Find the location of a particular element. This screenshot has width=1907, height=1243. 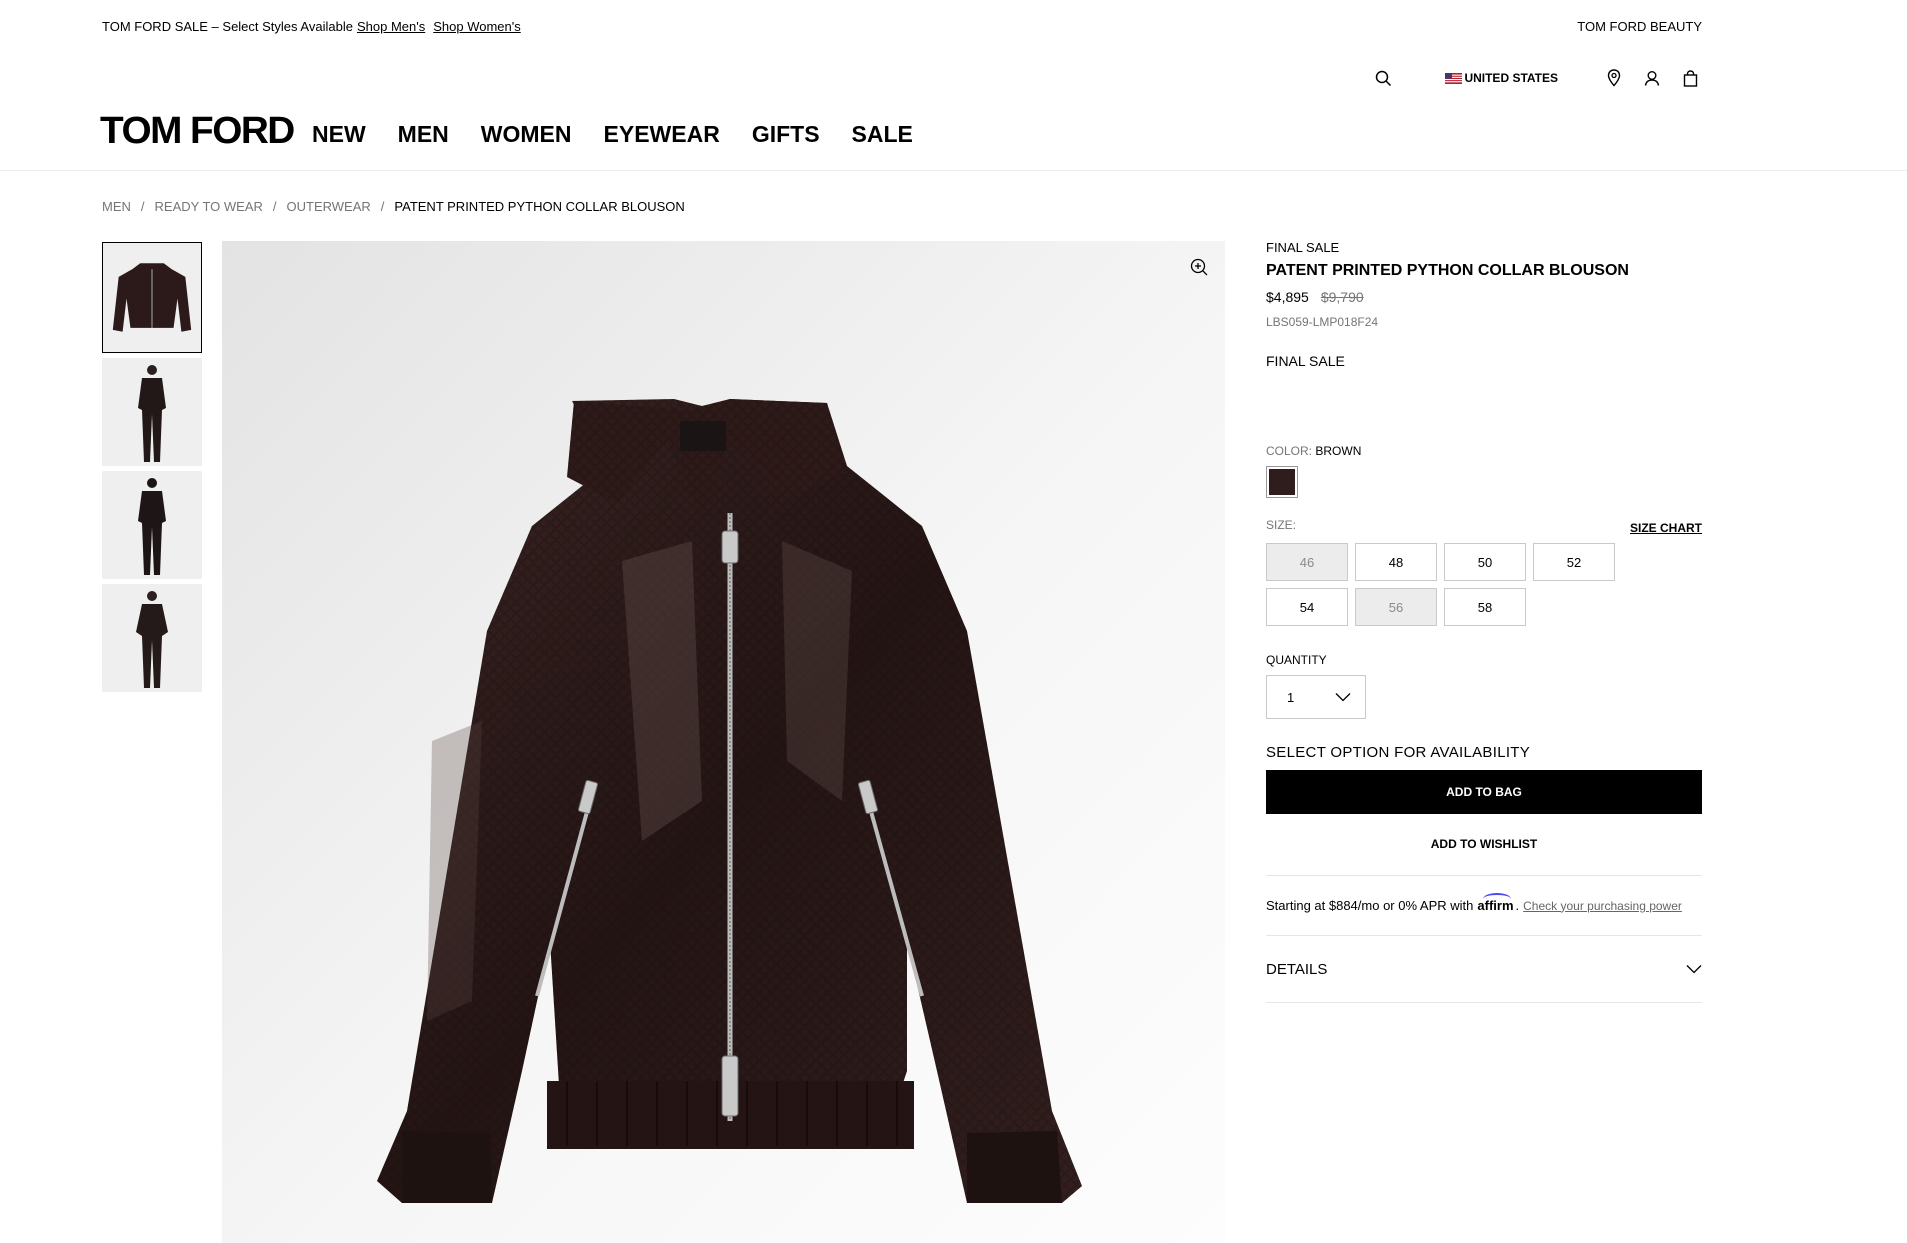

thumbnail-model-back is located at coordinates (152, 525).